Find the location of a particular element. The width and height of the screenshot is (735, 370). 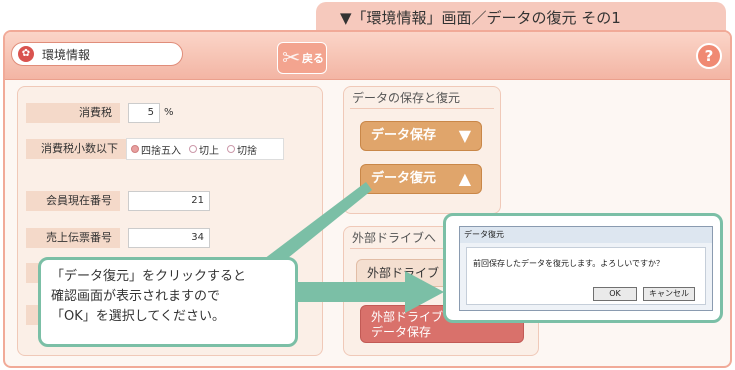

dialog-highlight: データ復元 前回保存したデータを復元します。よろしいですか？ OK キャンセル is located at coordinates (583, 268).